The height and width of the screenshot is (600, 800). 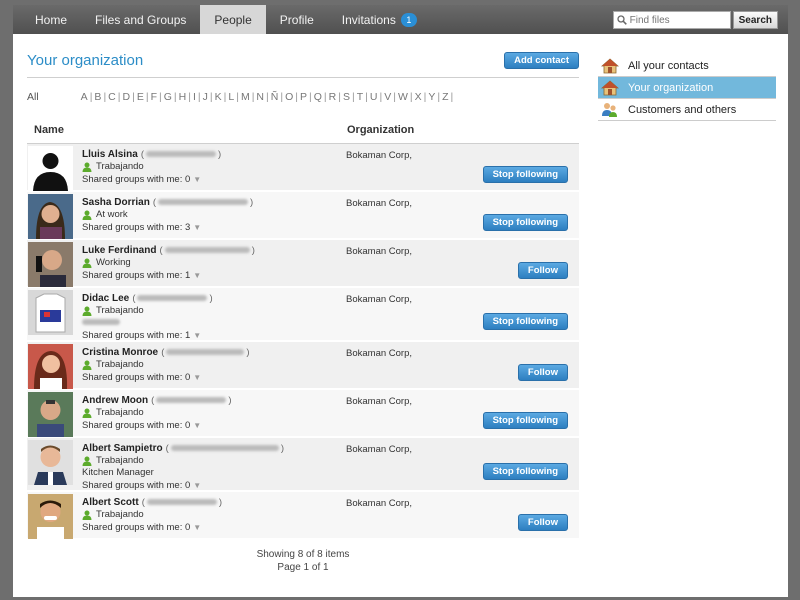 What do you see at coordinates (445, 97) in the screenshot?
I see `alpha-letter-link: Z` at bounding box center [445, 97].